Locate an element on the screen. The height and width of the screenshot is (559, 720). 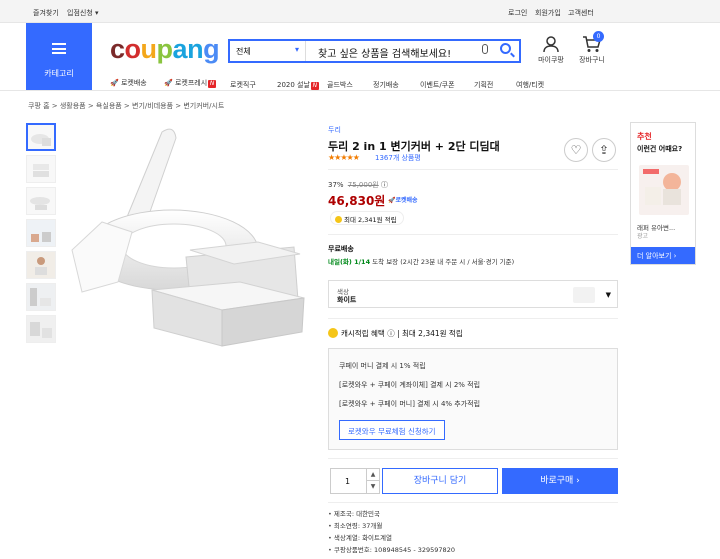
caret-down-icon: ▼ is located at coordinates (608, 295).